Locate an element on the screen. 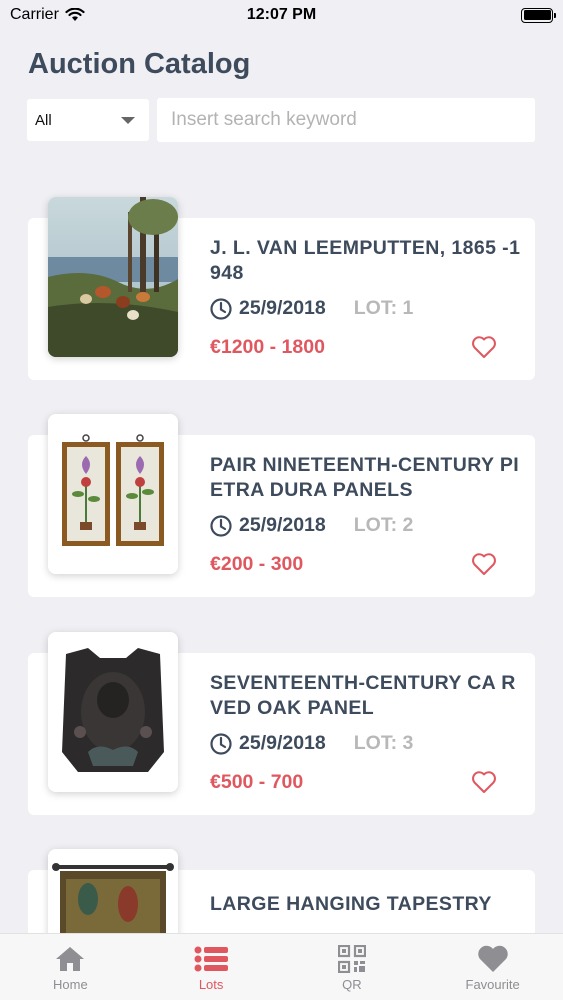 The image size is (563, 1000). home-icon is located at coordinates (70, 959).